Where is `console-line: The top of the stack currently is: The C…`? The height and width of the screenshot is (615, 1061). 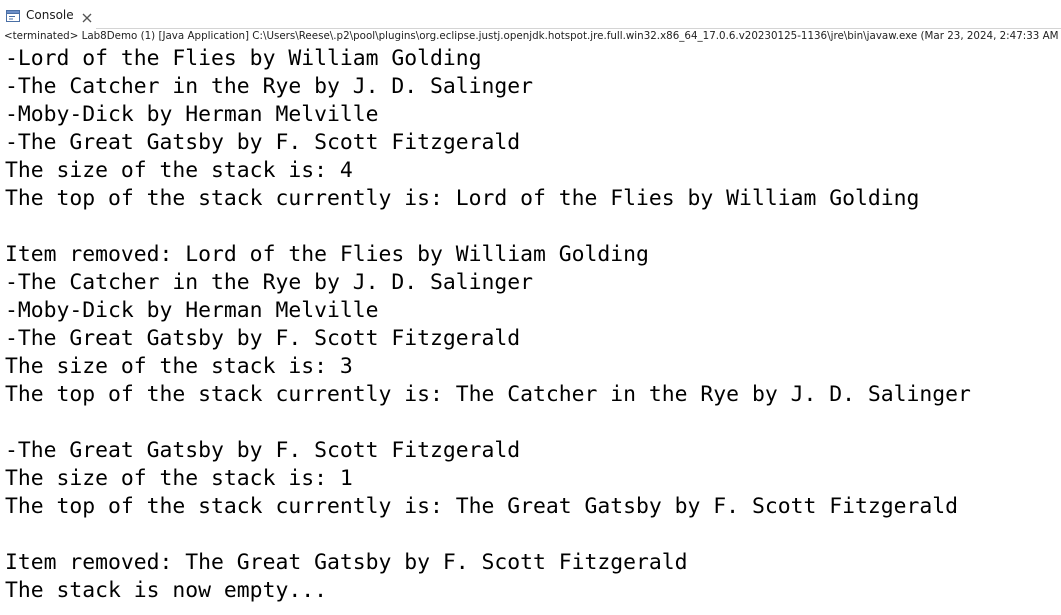 console-line: The top of the stack currently is: The C… is located at coordinates (488, 394).